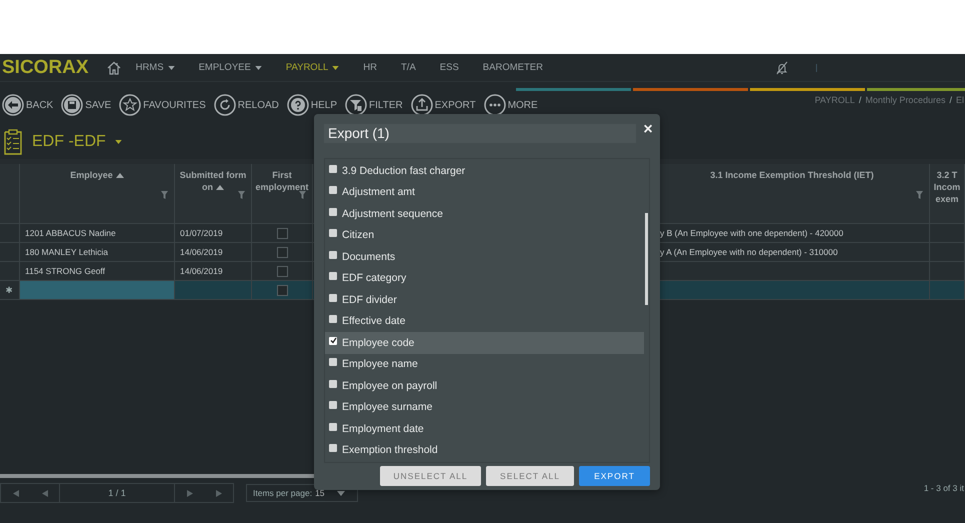 The width and height of the screenshot is (965, 523). Describe the element at coordinates (392, 214) in the screenshot. I see `field-label: Adjustment sequence` at that location.